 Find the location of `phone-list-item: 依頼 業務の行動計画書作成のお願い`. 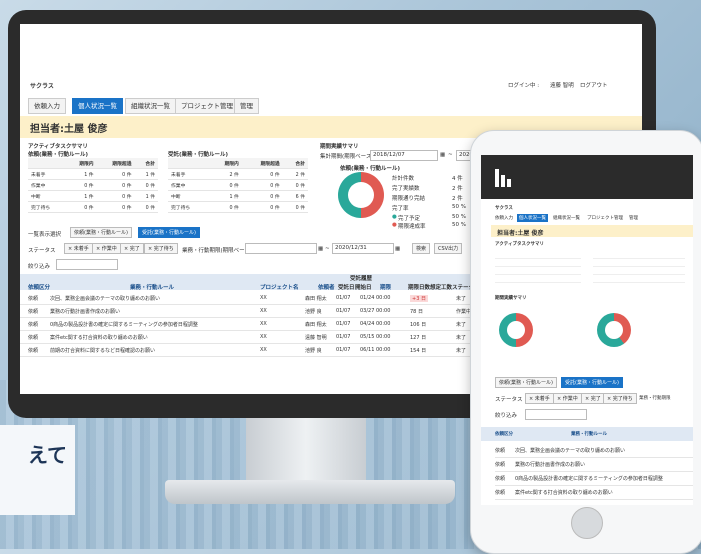

phone-list-item: 依頼 業務の行動計画書作成のお願い is located at coordinates (594, 464).